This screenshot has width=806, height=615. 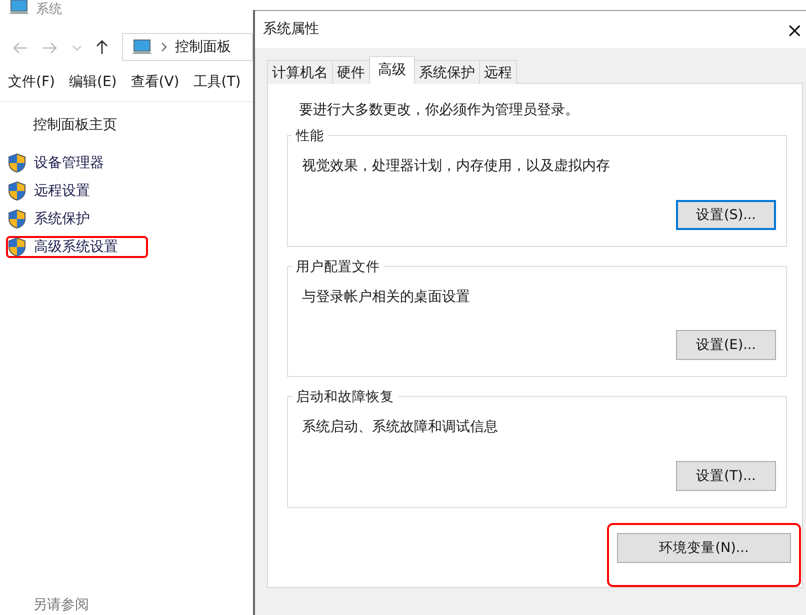 What do you see at coordinates (439, 110) in the screenshot?
I see `notice-text: 要进行大多数更改，你必须作为管理员登录。` at bounding box center [439, 110].